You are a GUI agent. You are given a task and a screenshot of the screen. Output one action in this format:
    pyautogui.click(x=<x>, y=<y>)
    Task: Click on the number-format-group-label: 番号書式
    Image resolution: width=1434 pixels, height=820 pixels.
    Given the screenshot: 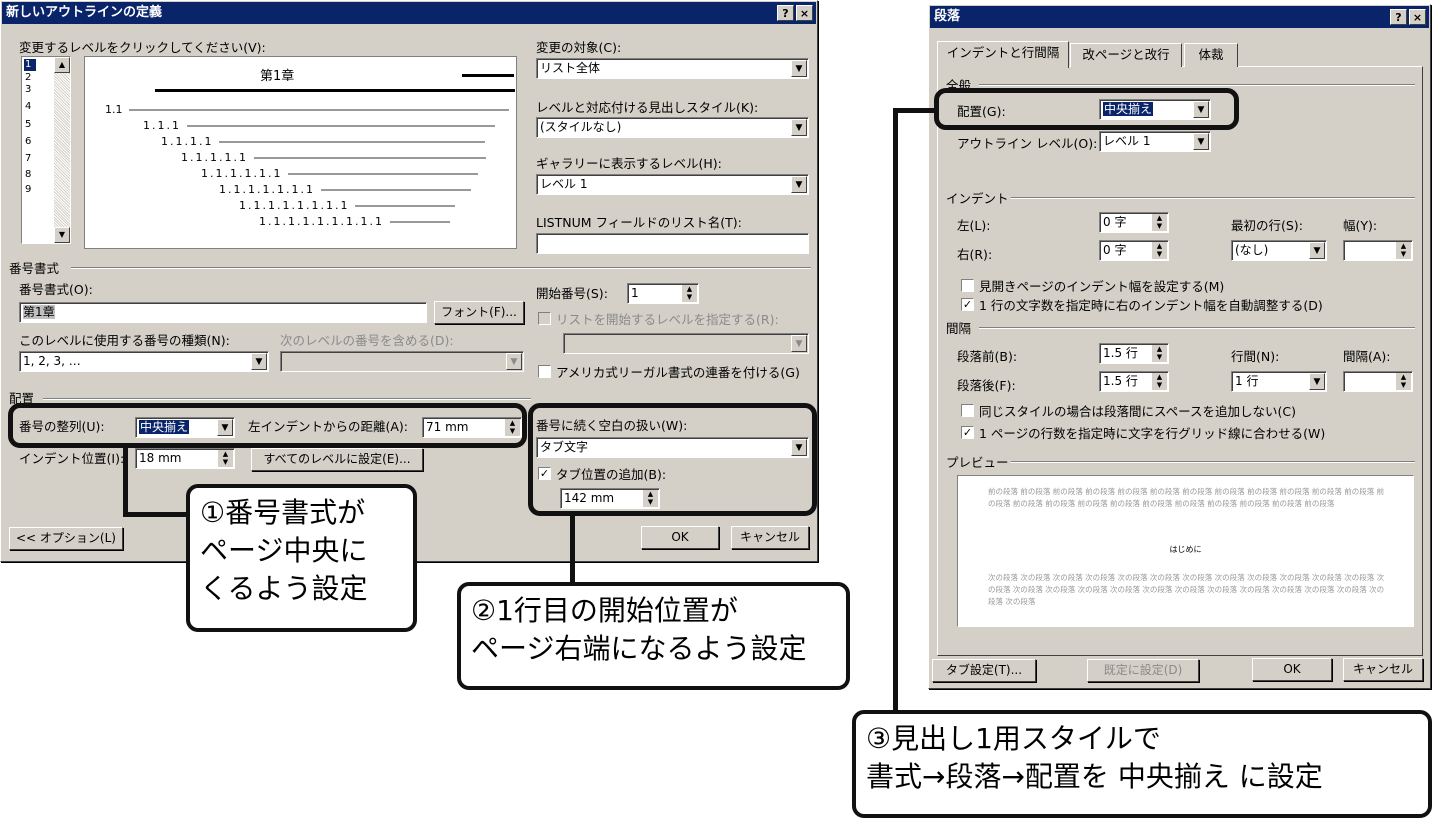 What is the action you would take?
    pyautogui.click(x=34, y=268)
    